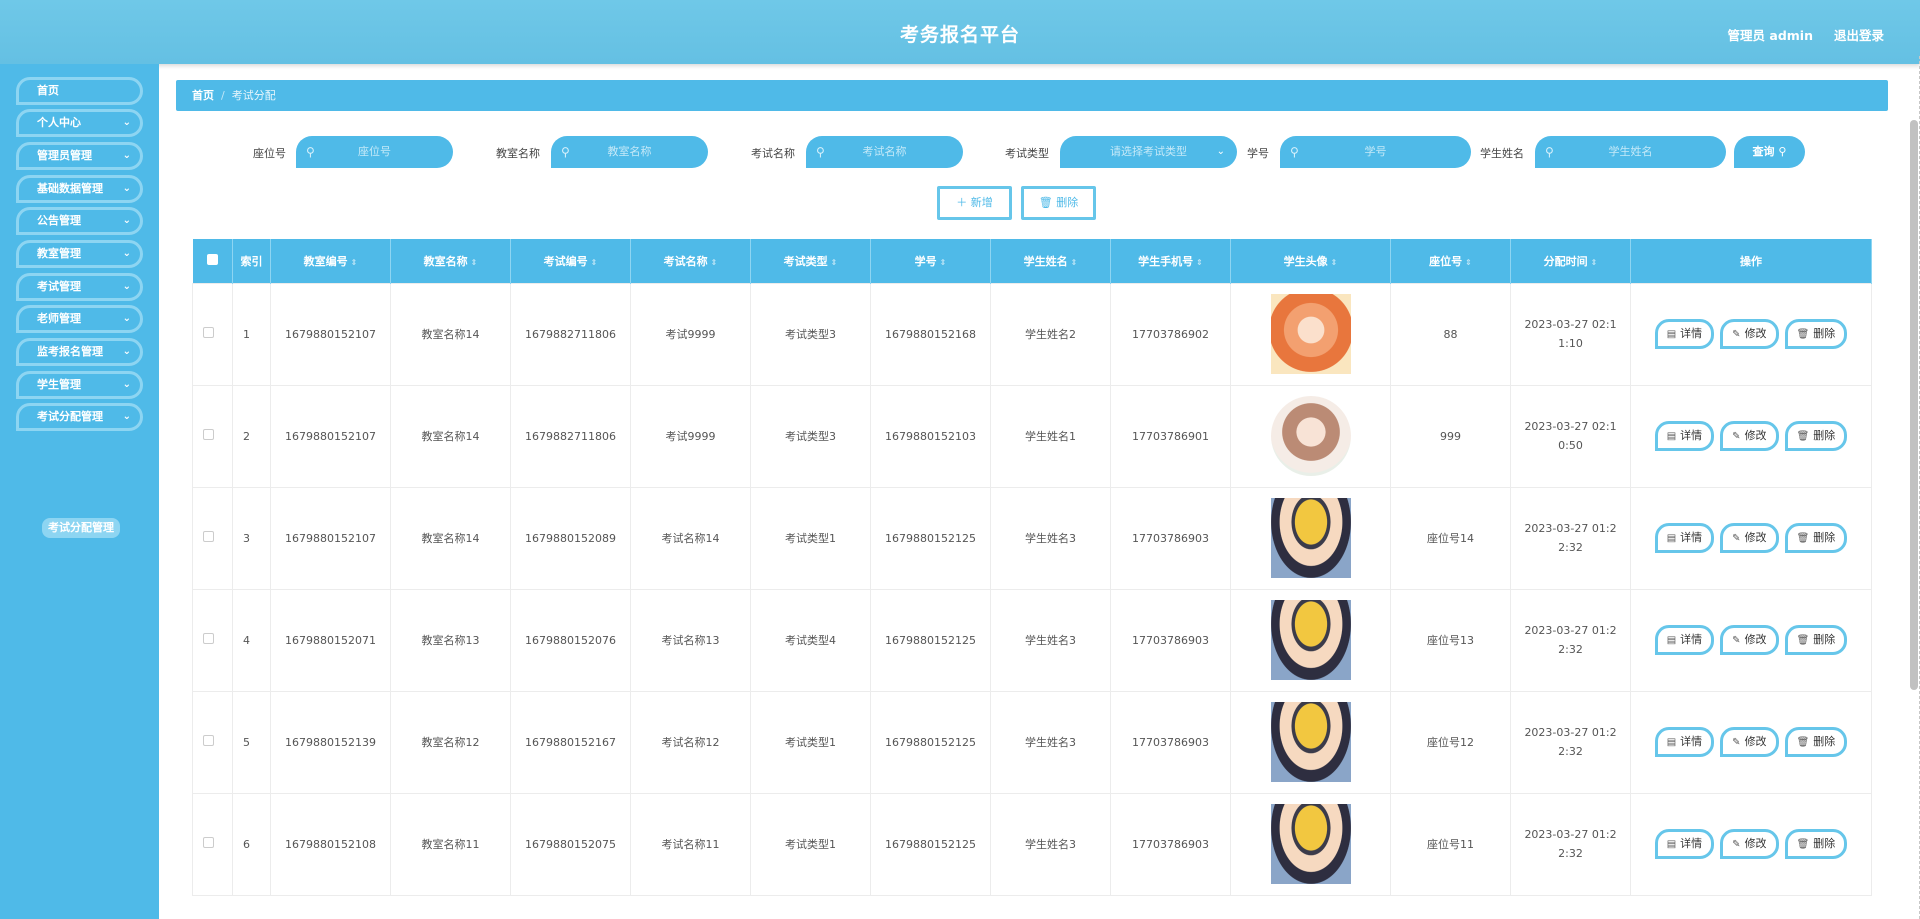 The width and height of the screenshot is (1920, 919). What do you see at coordinates (1305, 261) in the screenshot?
I see `col-label: 学生头像` at bounding box center [1305, 261].